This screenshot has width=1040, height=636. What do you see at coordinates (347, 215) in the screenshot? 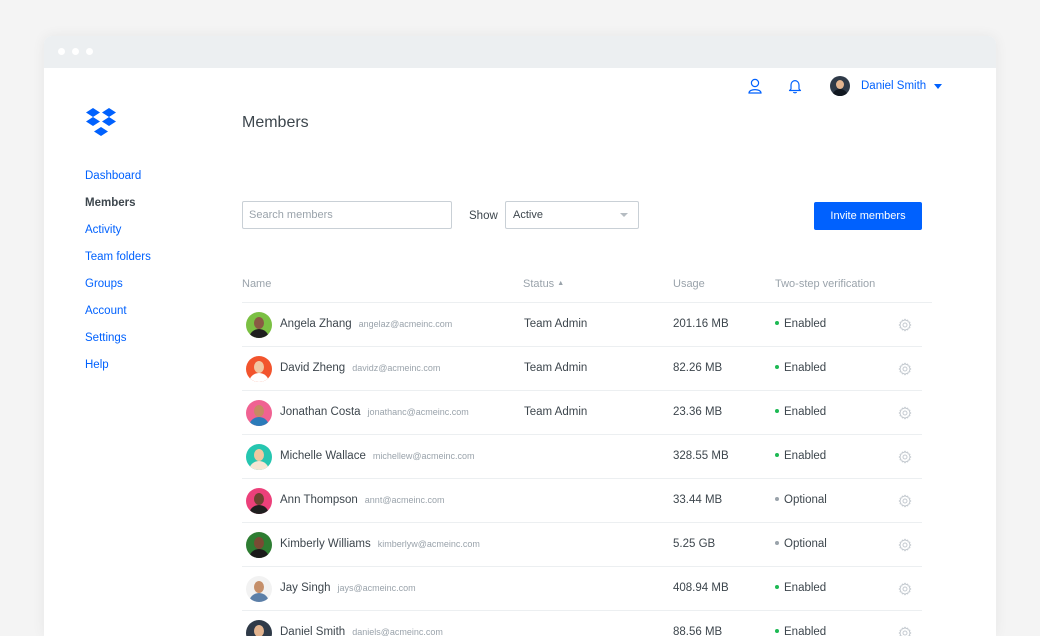
I see `search-input` at bounding box center [347, 215].